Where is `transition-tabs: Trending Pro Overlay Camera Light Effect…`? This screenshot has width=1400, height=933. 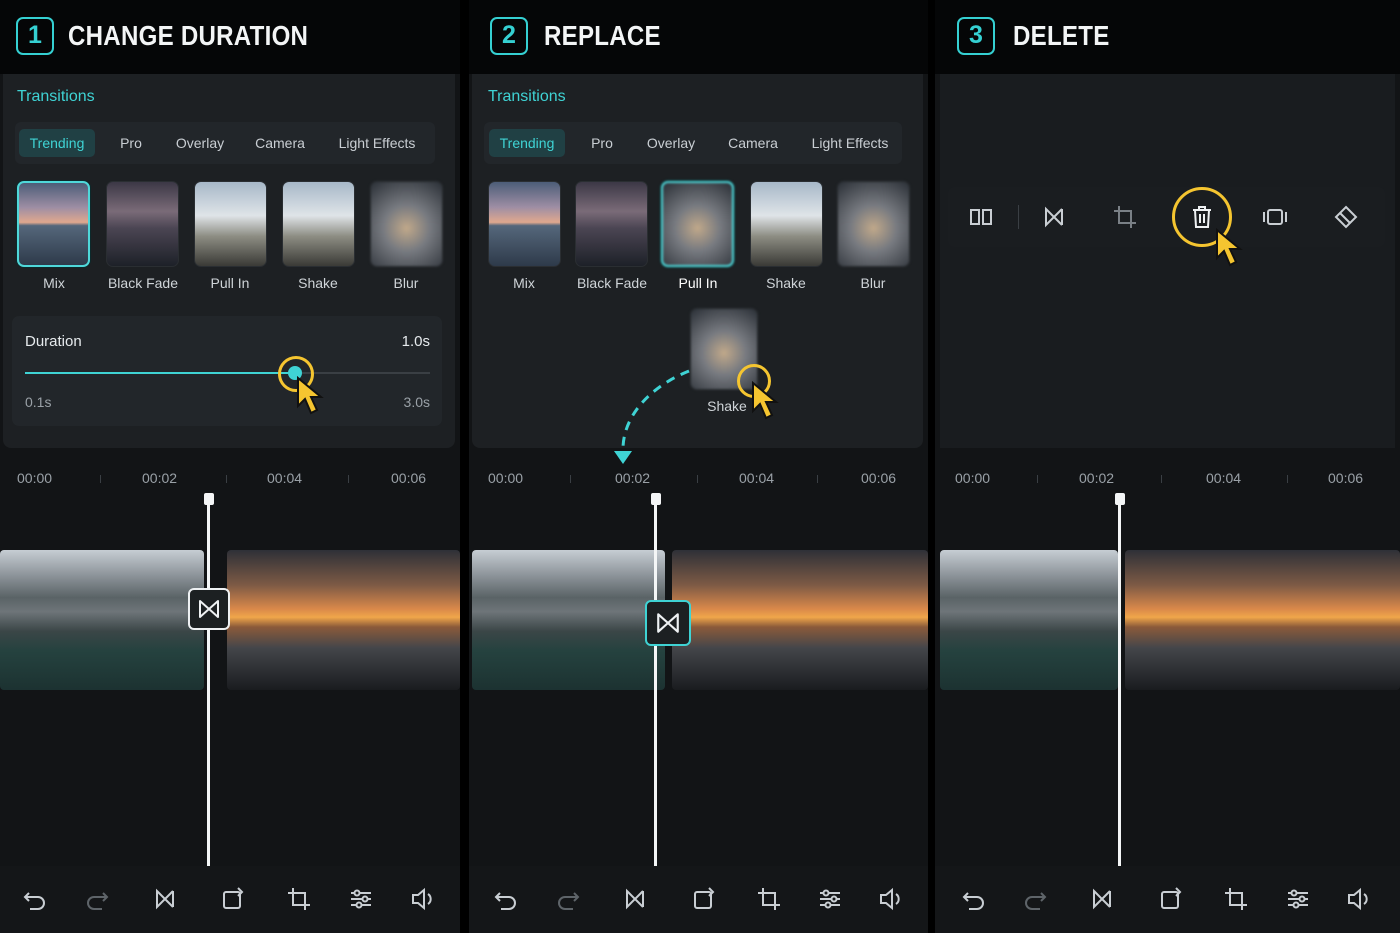
transition-tabs: Trending Pro Overlay Camera Light Effect… is located at coordinates (225, 143).